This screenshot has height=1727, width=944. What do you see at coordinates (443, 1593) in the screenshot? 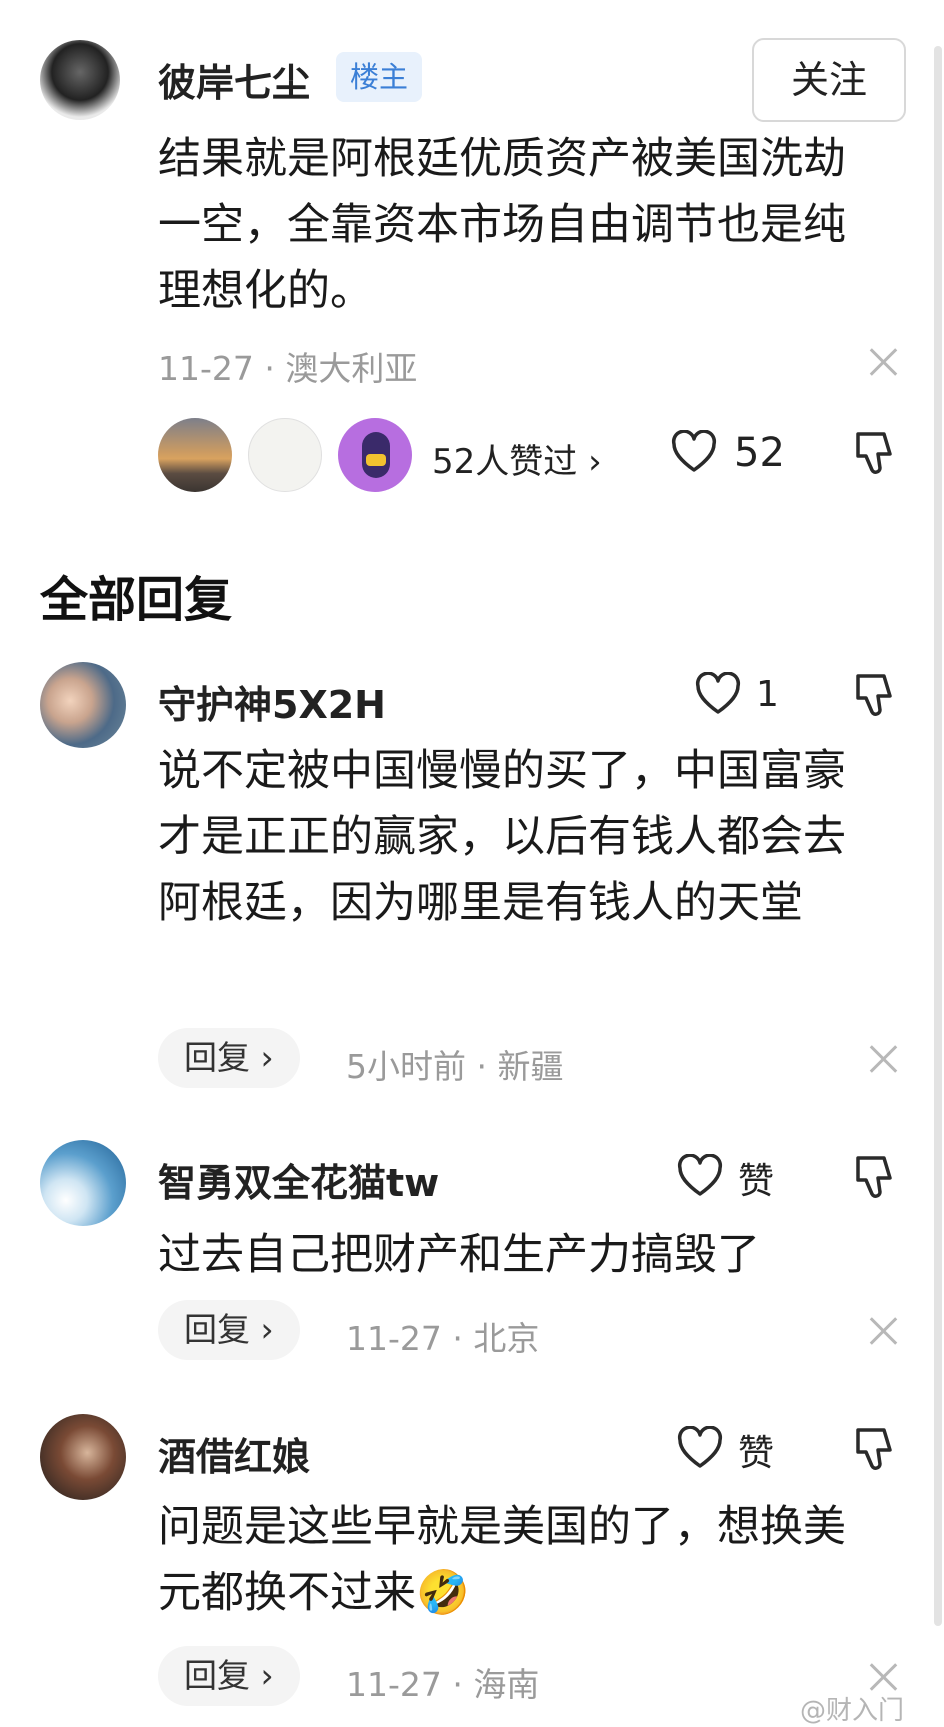
I see `laughing-crying-emoji: 🤣` at bounding box center [443, 1593].